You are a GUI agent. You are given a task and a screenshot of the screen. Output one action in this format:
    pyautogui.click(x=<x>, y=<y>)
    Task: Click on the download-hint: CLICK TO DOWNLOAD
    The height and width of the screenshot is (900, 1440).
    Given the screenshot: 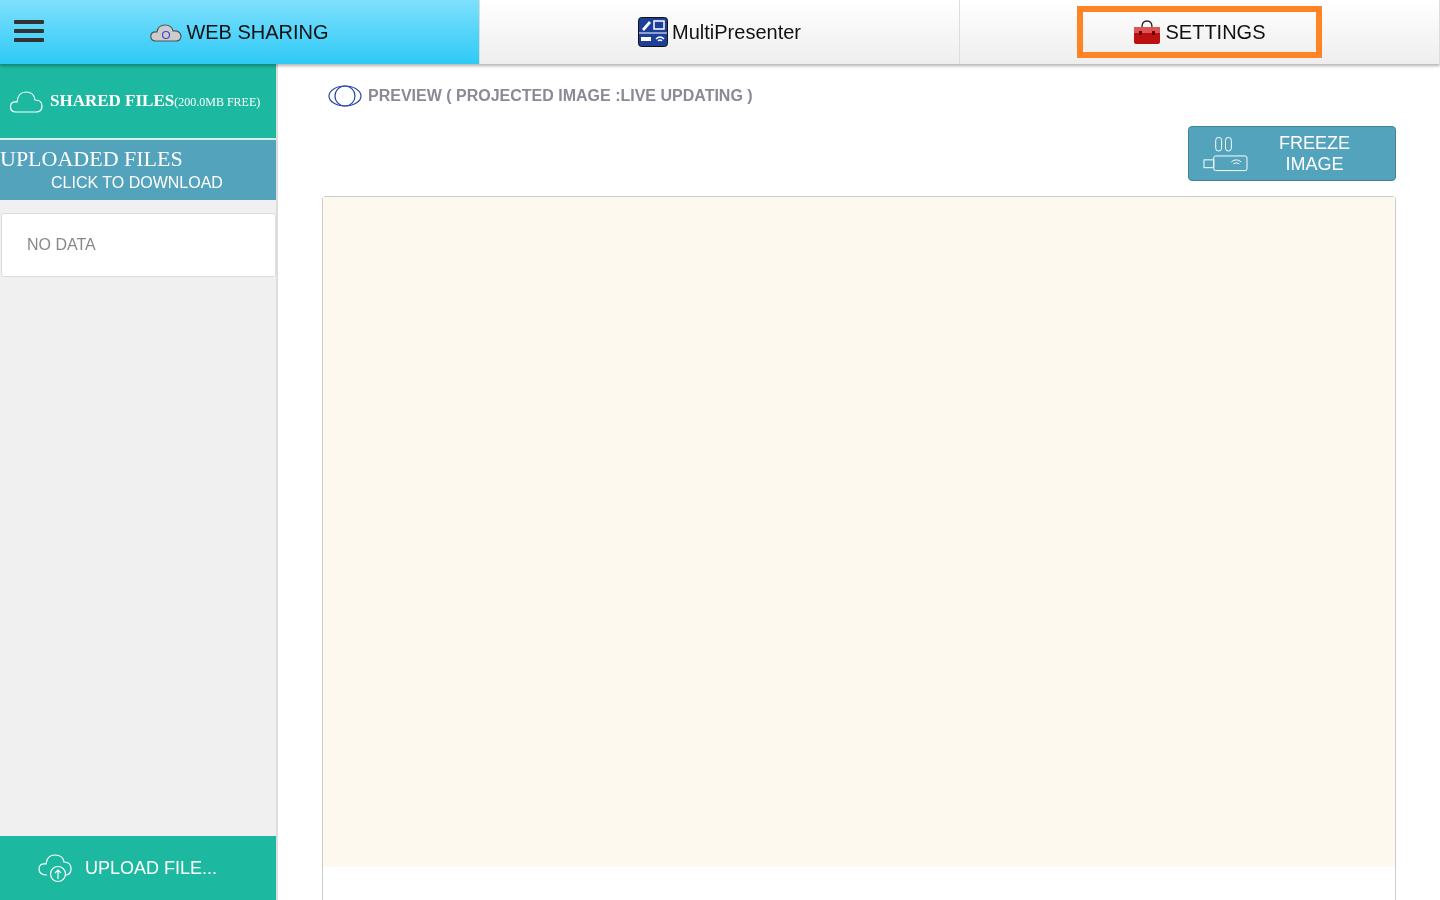 What is the action you would take?
    pyautogui.click(x=137, y=183)
    